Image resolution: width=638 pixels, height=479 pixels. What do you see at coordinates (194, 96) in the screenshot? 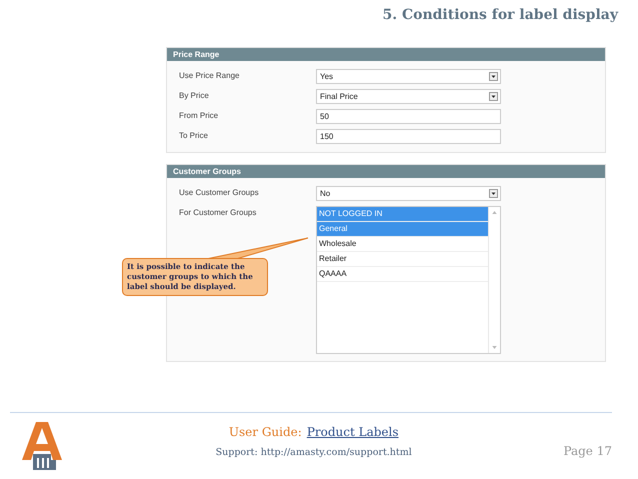
I see `field-label: By Price` at bounding box center [194, 96].